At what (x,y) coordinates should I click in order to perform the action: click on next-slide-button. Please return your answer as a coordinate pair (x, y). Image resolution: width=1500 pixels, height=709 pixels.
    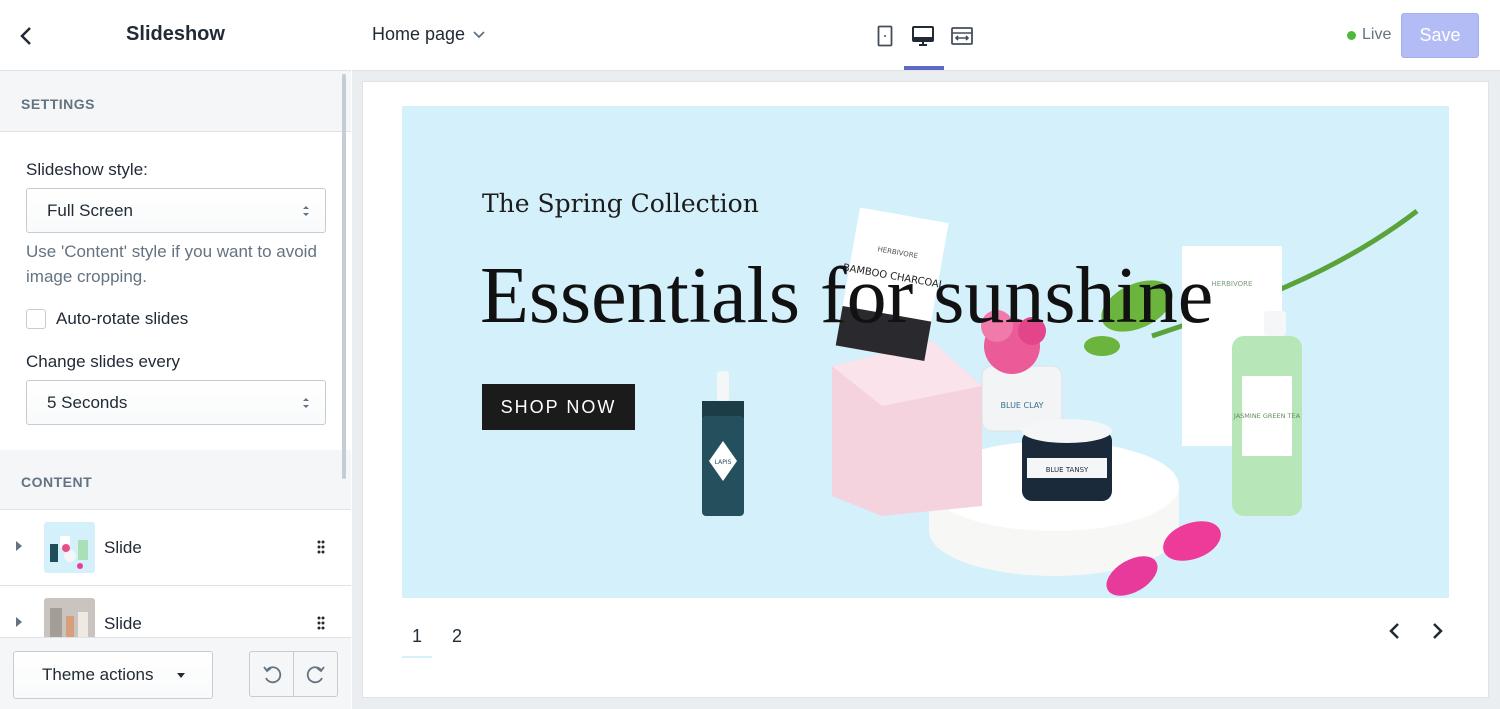
    Looking at the image, I should click on (1438, 631).